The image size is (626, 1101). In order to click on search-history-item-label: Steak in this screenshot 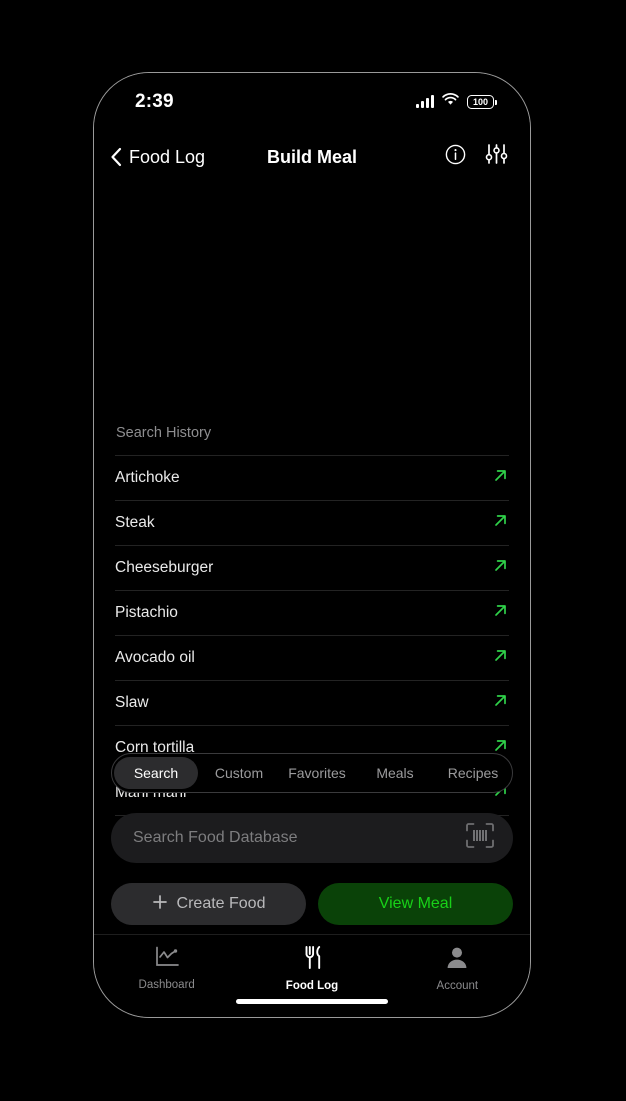, I will do `click(135, 522)`.